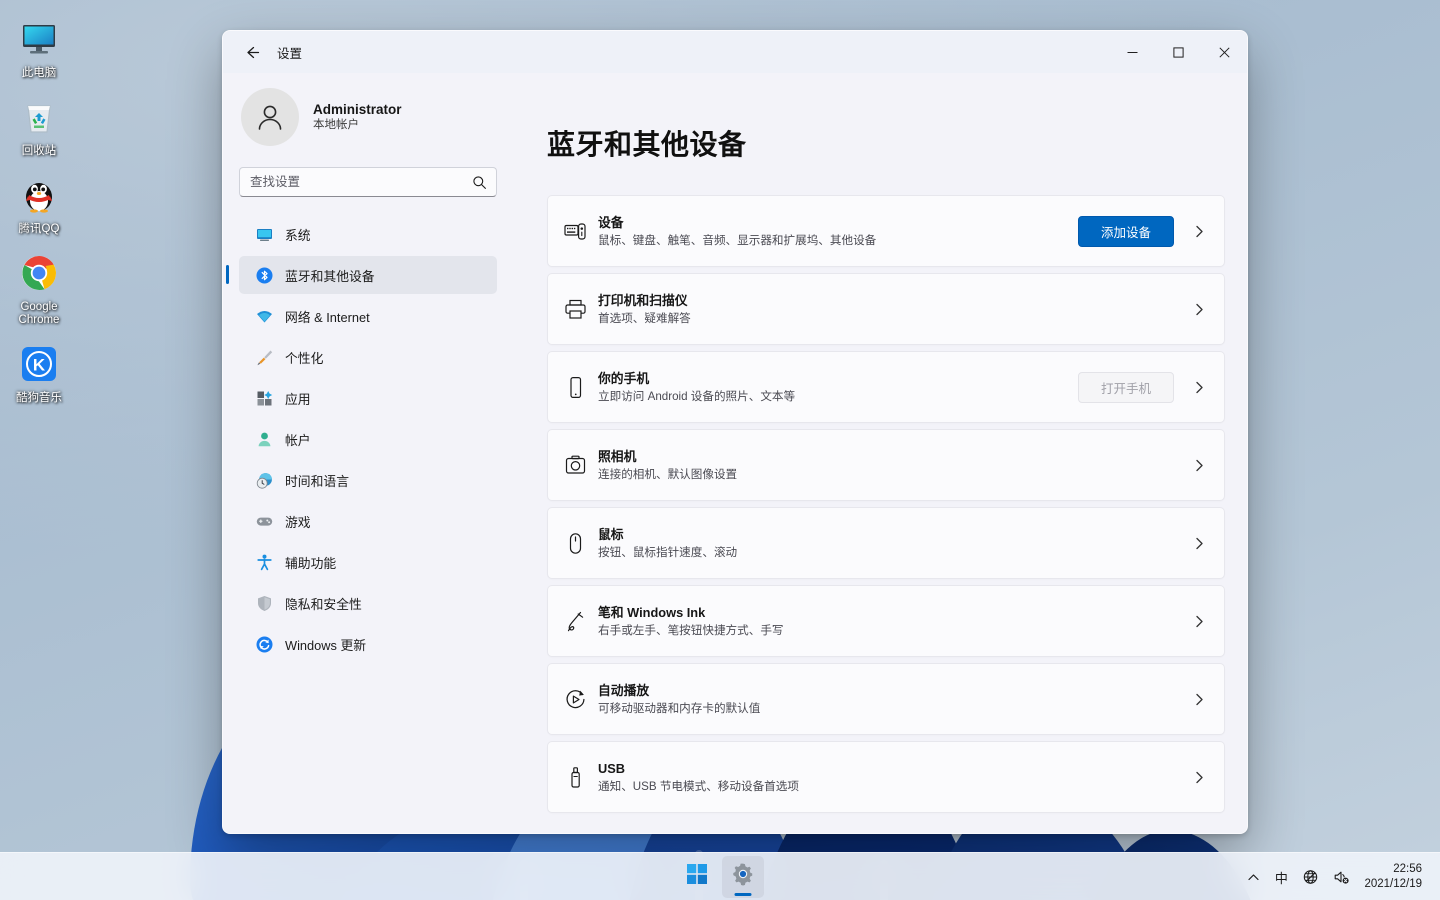 This screenshot has height=900, width=1440. What do you see at coordinates (39, 372) in the screenshot?
I see `desktop-icon-kugou-music: K 酷狗音乐` at bounding box center [39, 372].